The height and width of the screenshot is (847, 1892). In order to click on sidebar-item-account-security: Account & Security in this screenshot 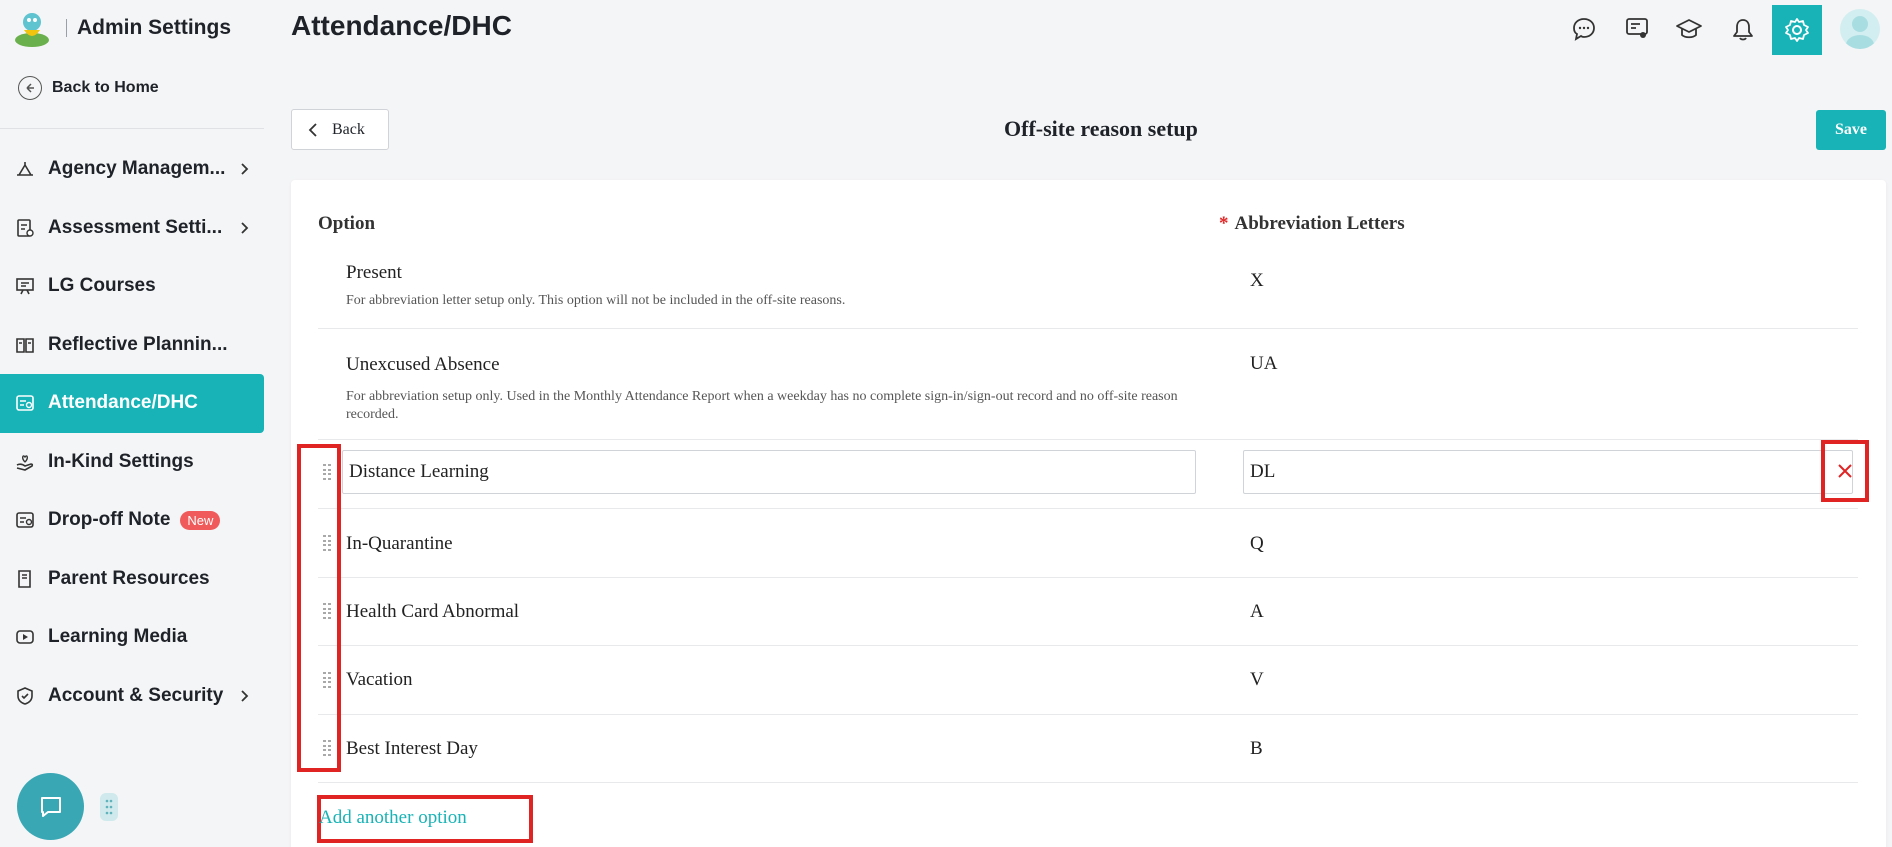, I will do `click(132, 696)`.